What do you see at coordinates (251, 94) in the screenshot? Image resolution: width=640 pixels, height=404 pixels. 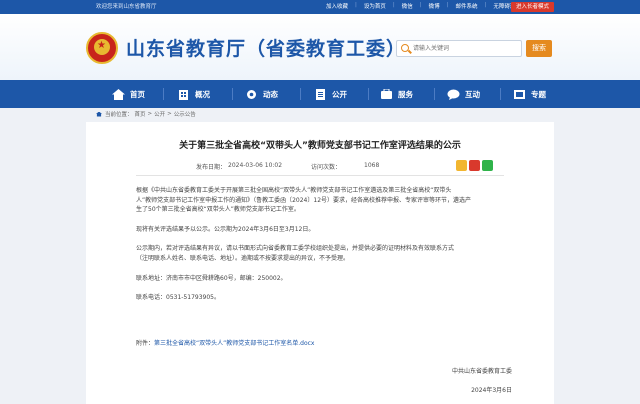 I see `gear-icon` at bounding box center [251, 94].